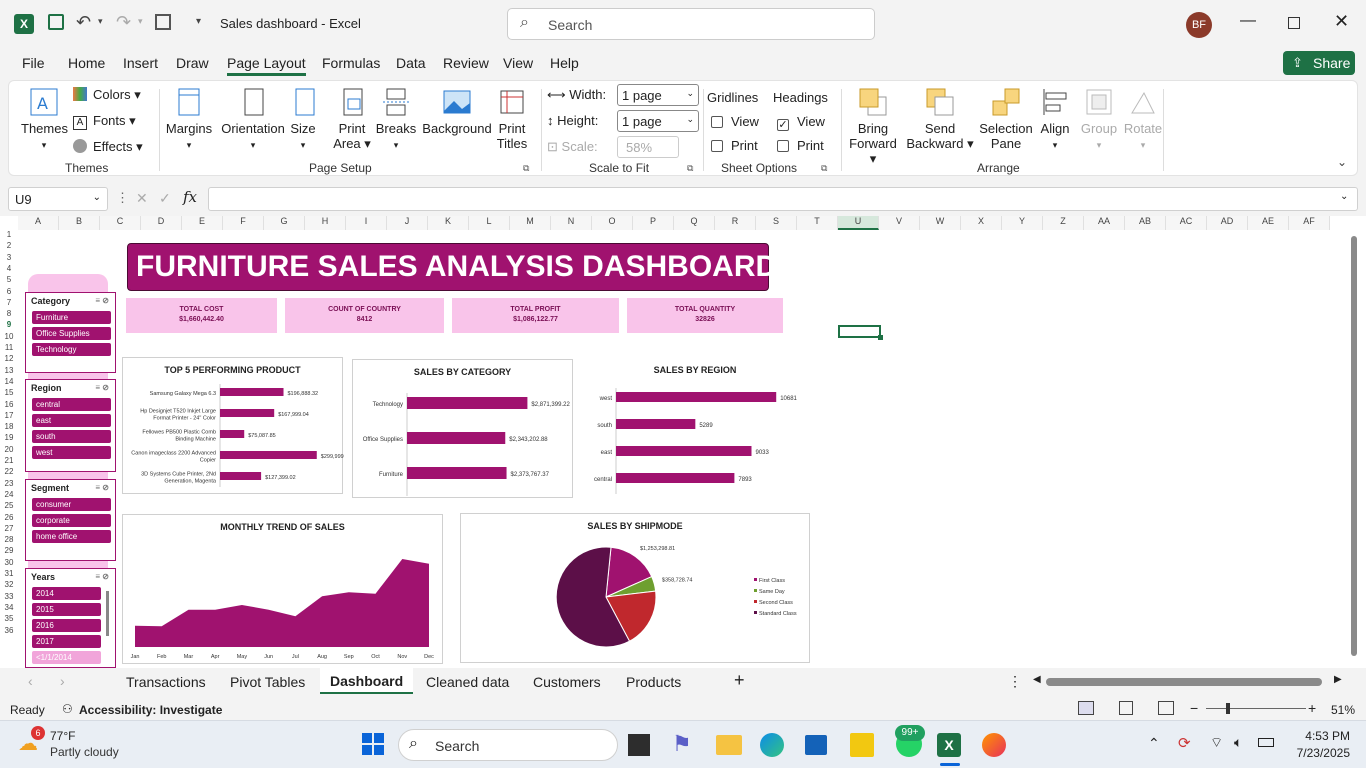  Describe the element at coordinates (9, 235) in the screenshot. I see `row-header-1: 1` at that location.